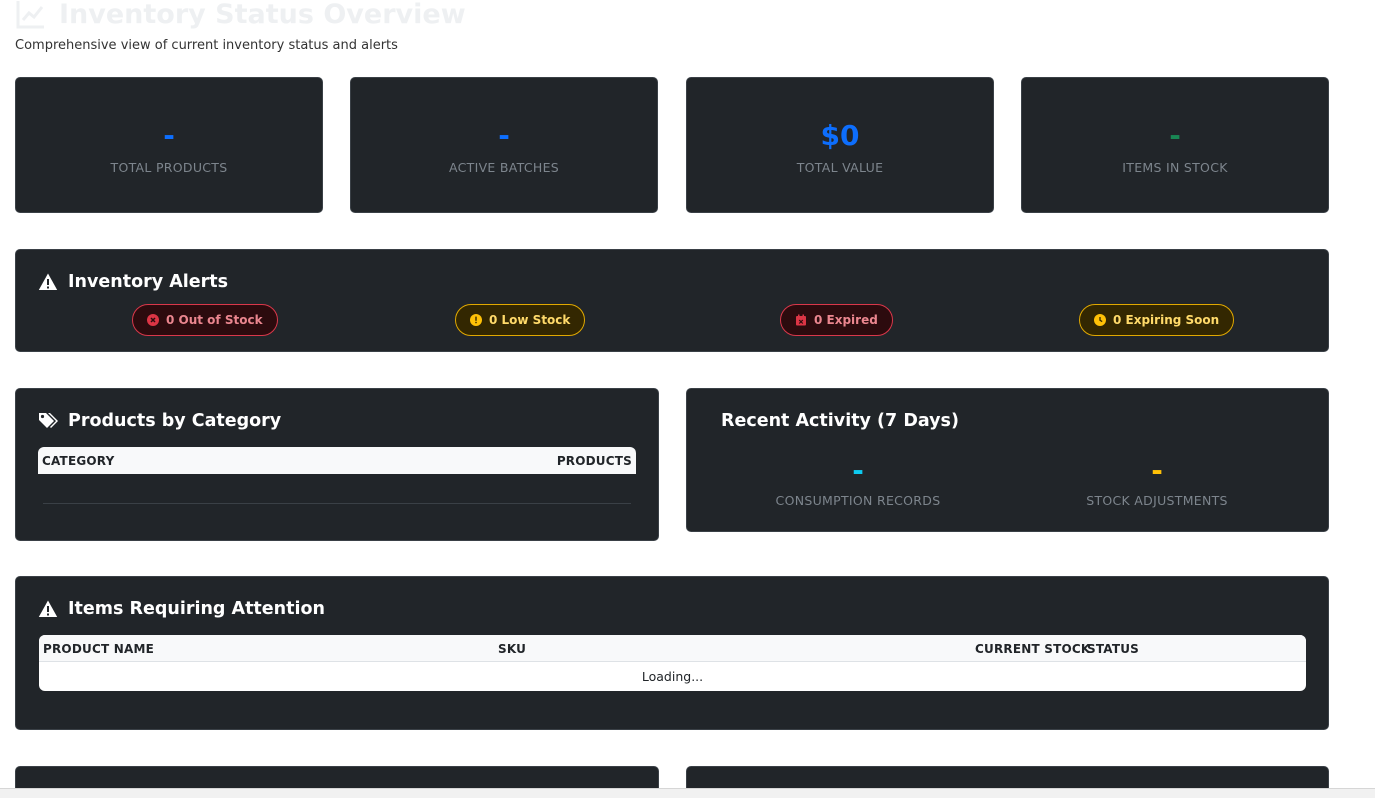 The image size is (1375, 798). What do you see at coordinates (133, 282) in the screenshot?
I see `section-title: Inventory Alerts` at bounding box center [133, 282].